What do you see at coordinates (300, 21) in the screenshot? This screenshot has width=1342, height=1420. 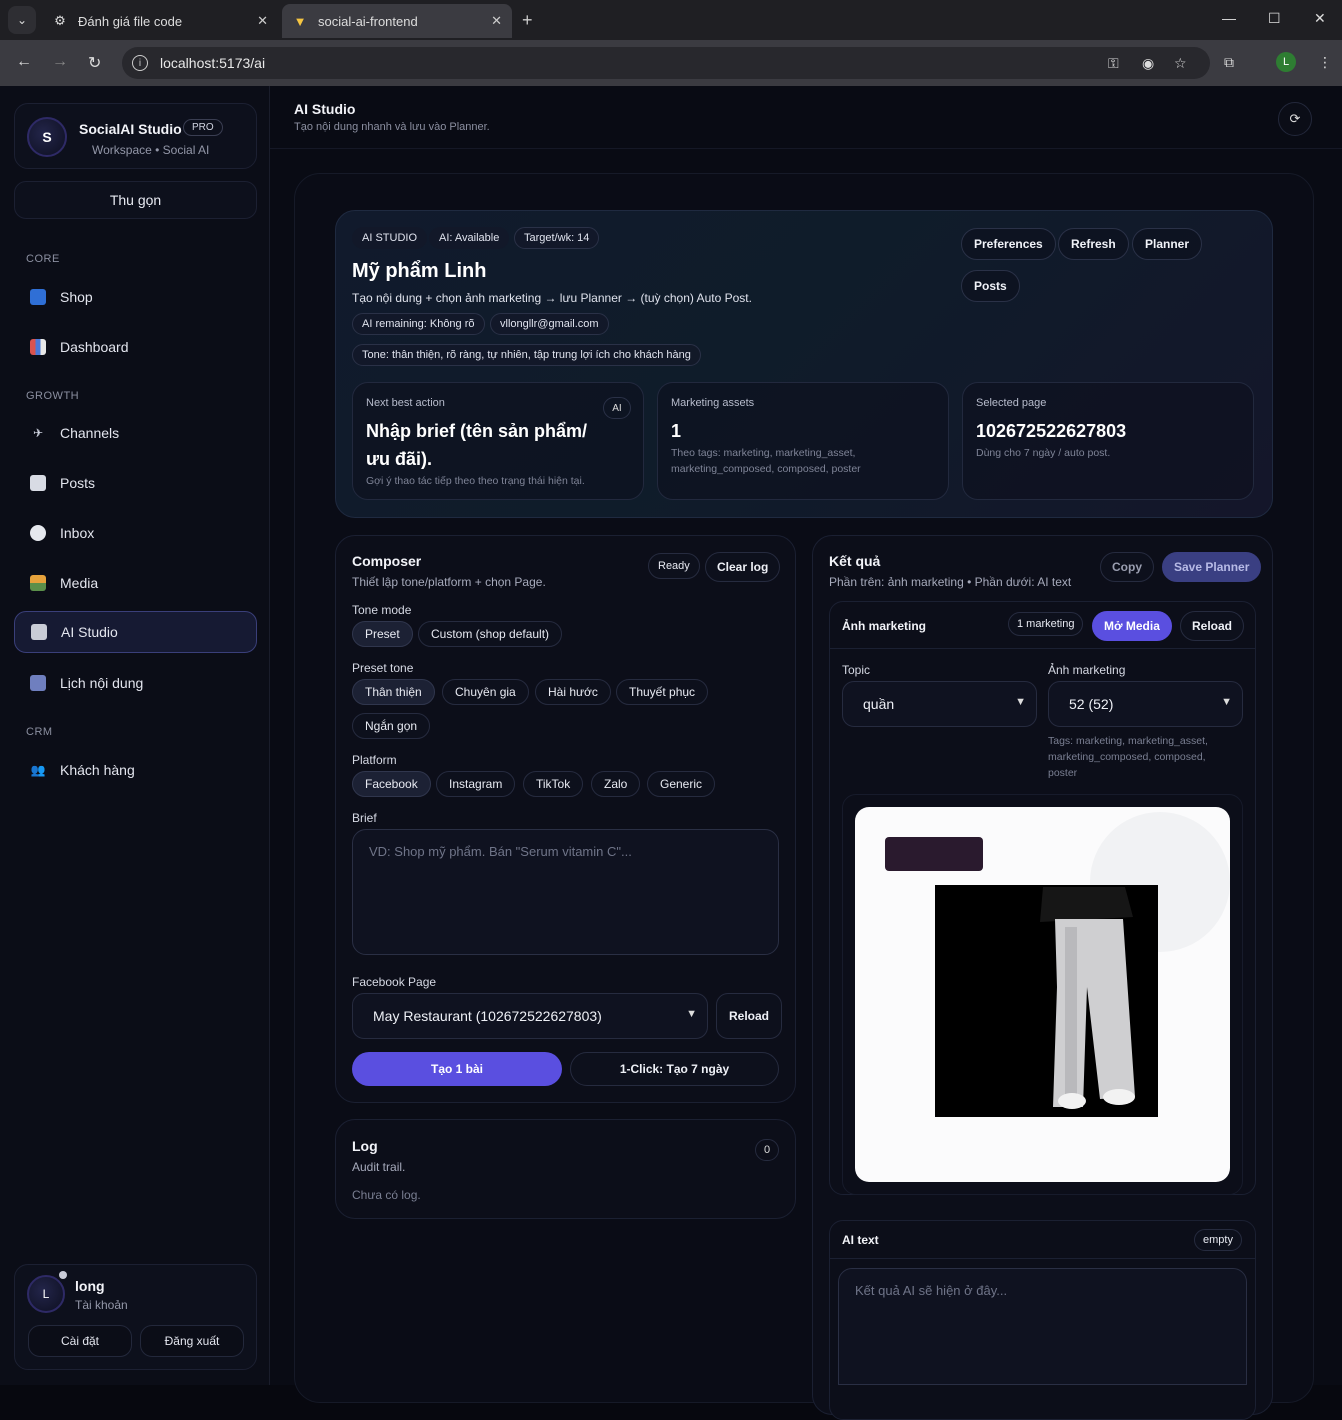 I see `vite-icon: ▼` at bounding box center [300, 21].